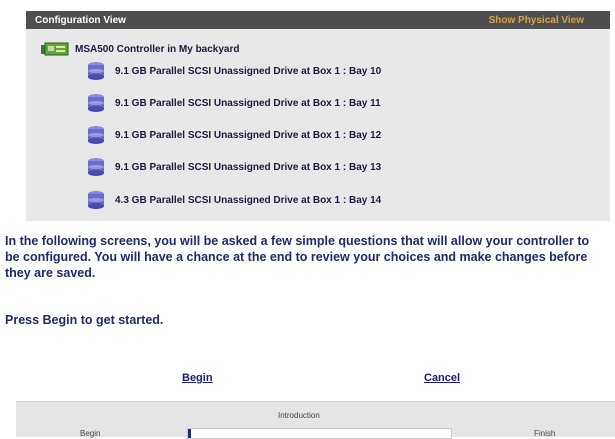 The height and width of the screenshot is (439, 615). What do you see at coordinates (536, 20) in the screenshot?
I see `show-physical-view-link: Show Physical View` at bounding box center [536, 20].